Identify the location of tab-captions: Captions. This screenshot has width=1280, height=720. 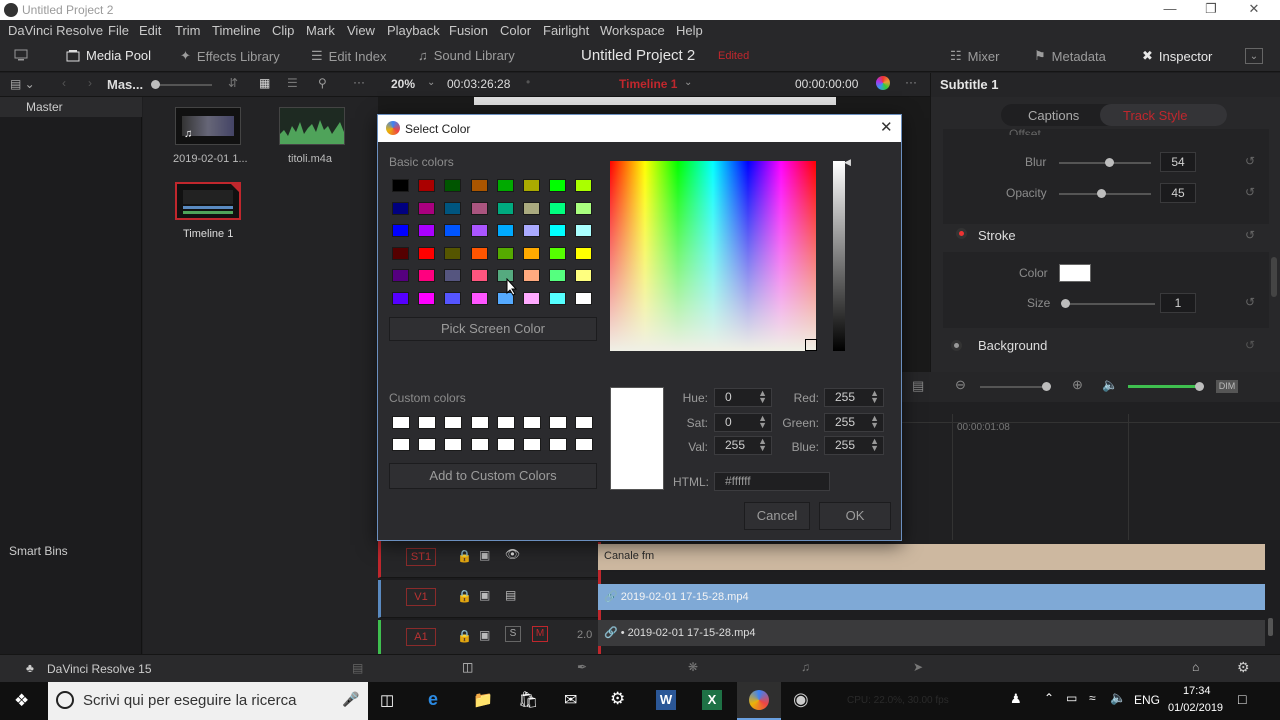
(1053, 115).